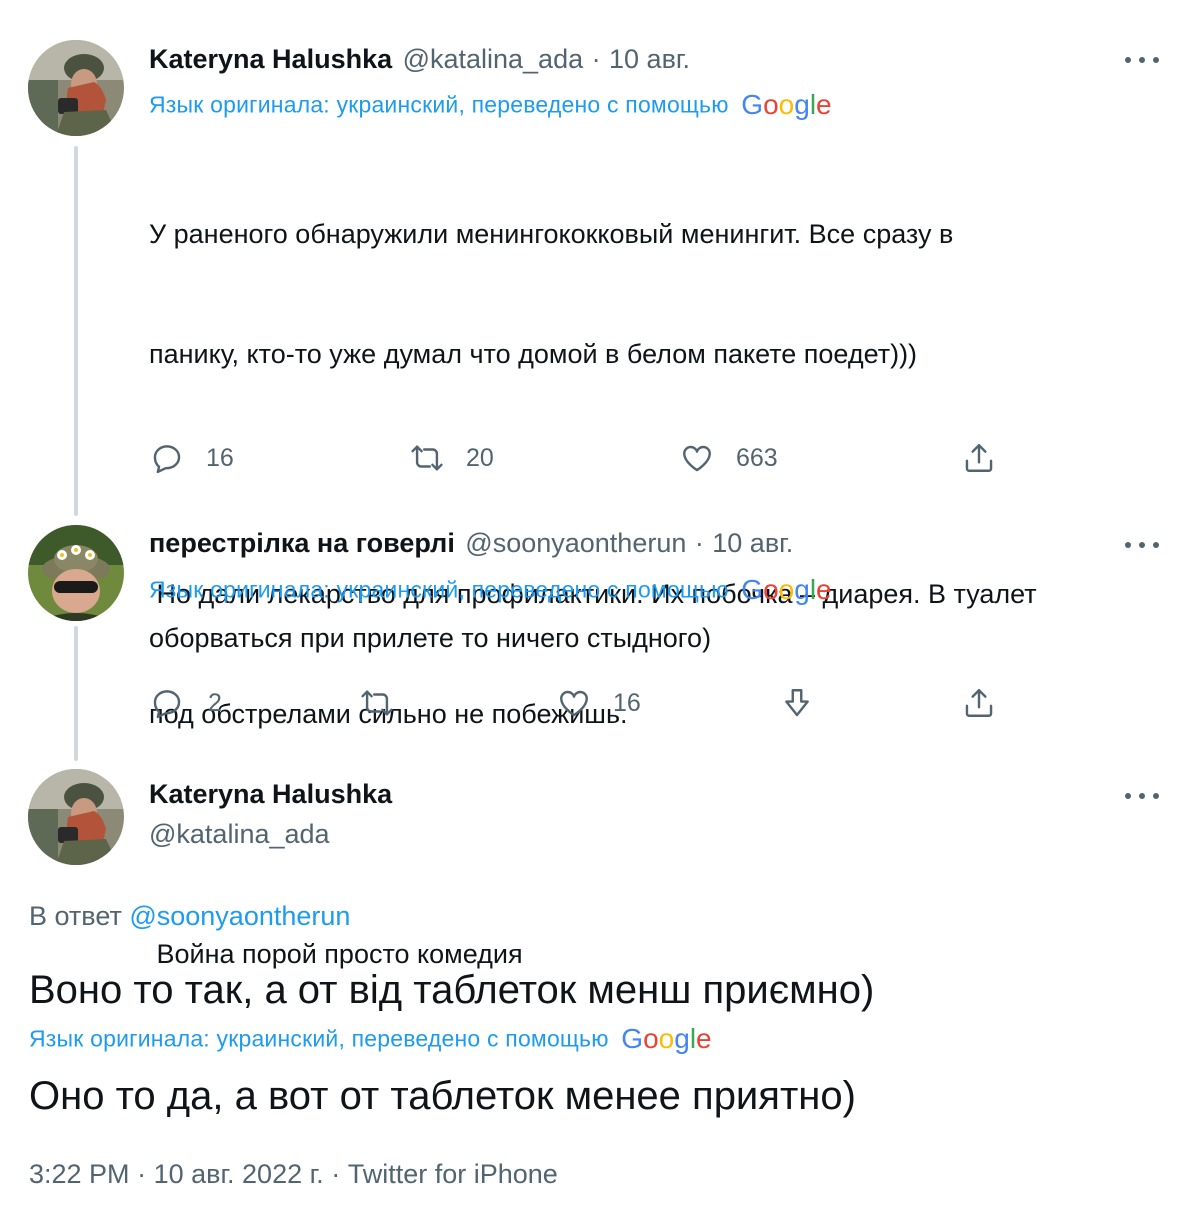 The width and height of the screenshot is (1189, 1219). What do you see at coordinates (729, 458) in the screenshot?
I see `like-button: 663` at bounding box center [729, 458].